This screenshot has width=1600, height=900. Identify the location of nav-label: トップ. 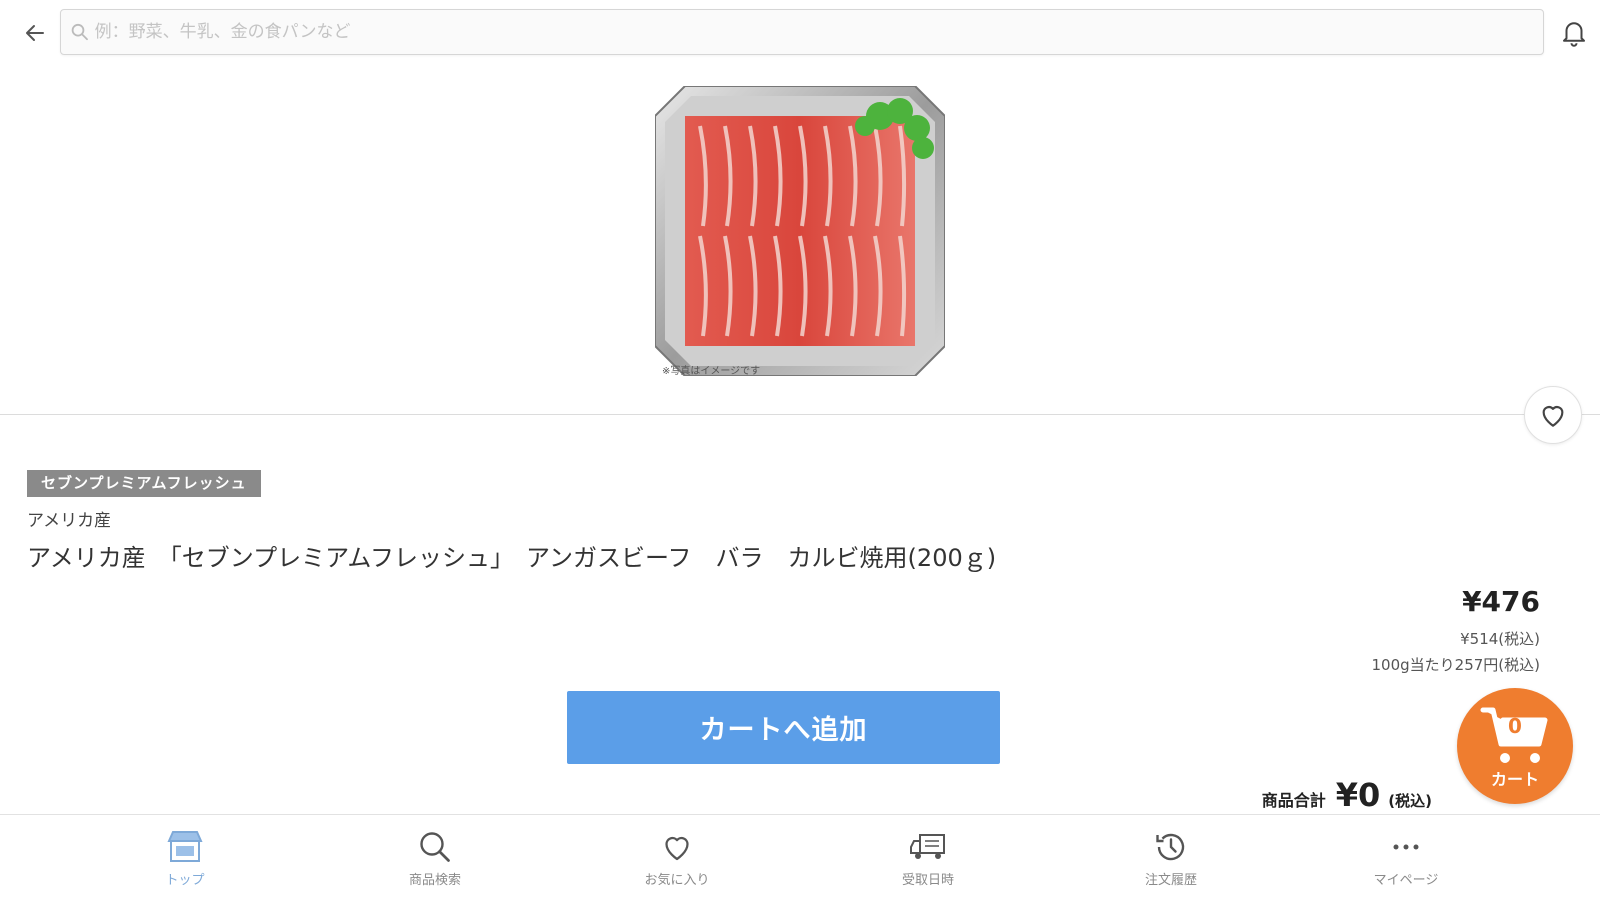
(185, 880).